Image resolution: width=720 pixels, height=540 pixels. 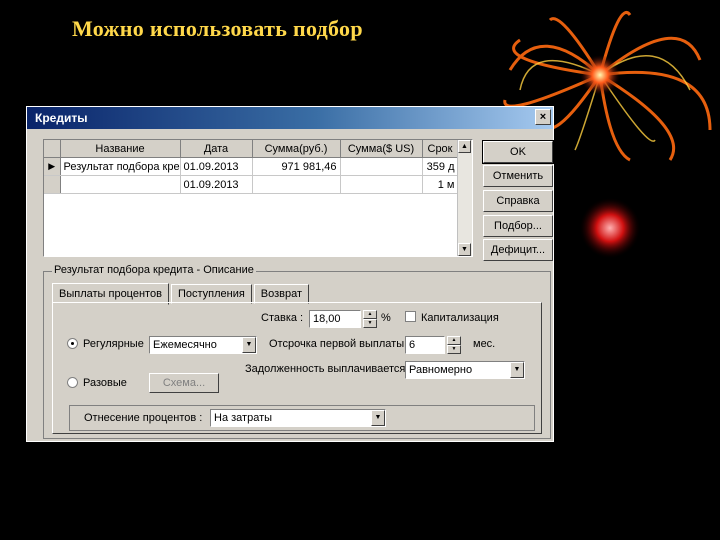 What do you see at coordinates (282, 318) in the screenshot?
I see `rate-label: Ставка :` at bounding box center [282, 318].